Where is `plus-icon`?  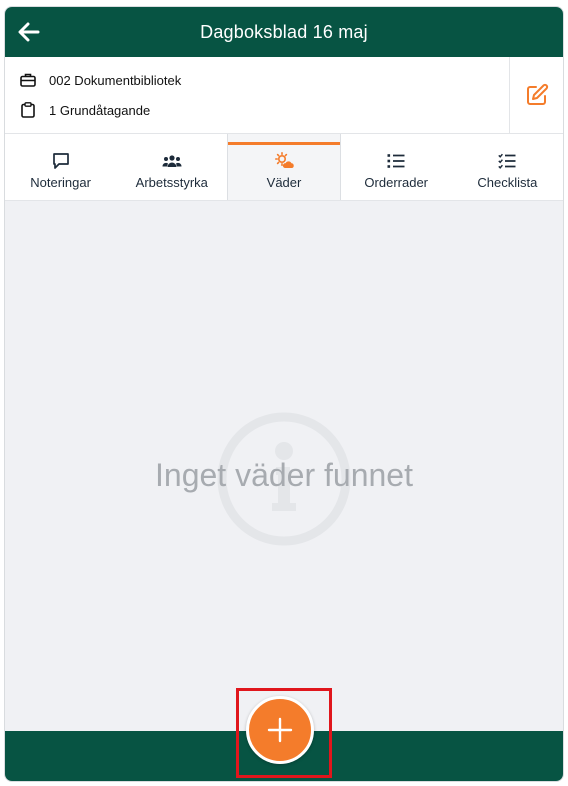
plus-icon is located at coordinates (280, 730).